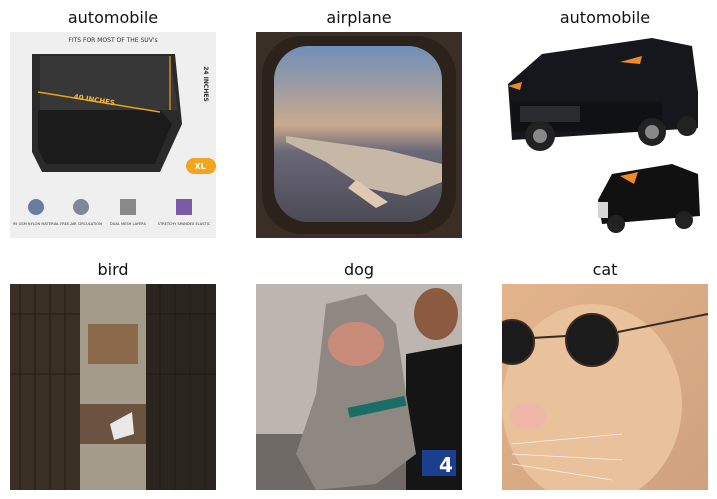 This screenshot has width=717, height=499. Describe the element at coordinates (113, 387) in the screenshot. I see `panel-image-cage` at that location.